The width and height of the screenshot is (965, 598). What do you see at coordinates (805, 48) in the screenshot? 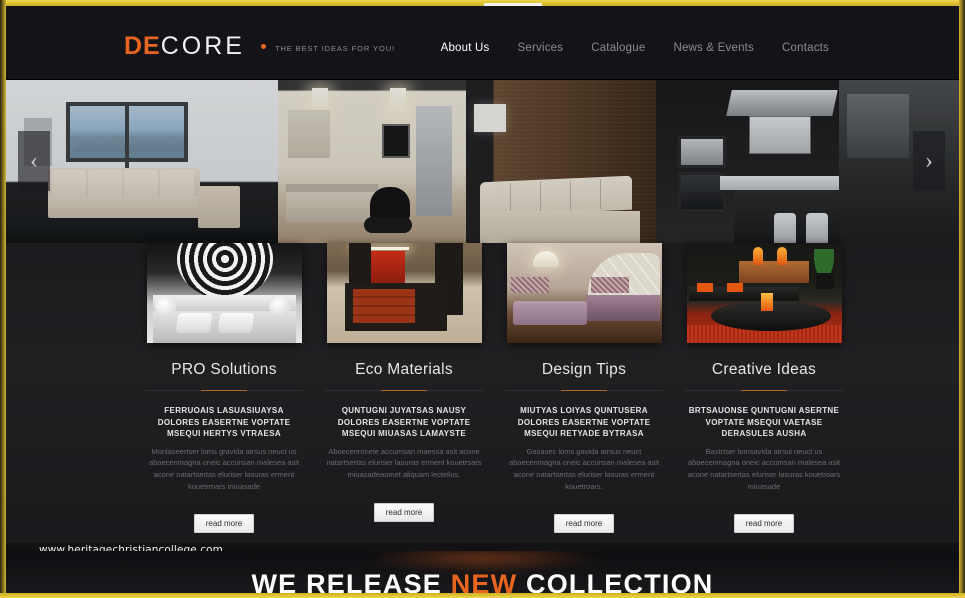
I see `nav-item-contacts: Contacts` at bounding box center [805, 48].